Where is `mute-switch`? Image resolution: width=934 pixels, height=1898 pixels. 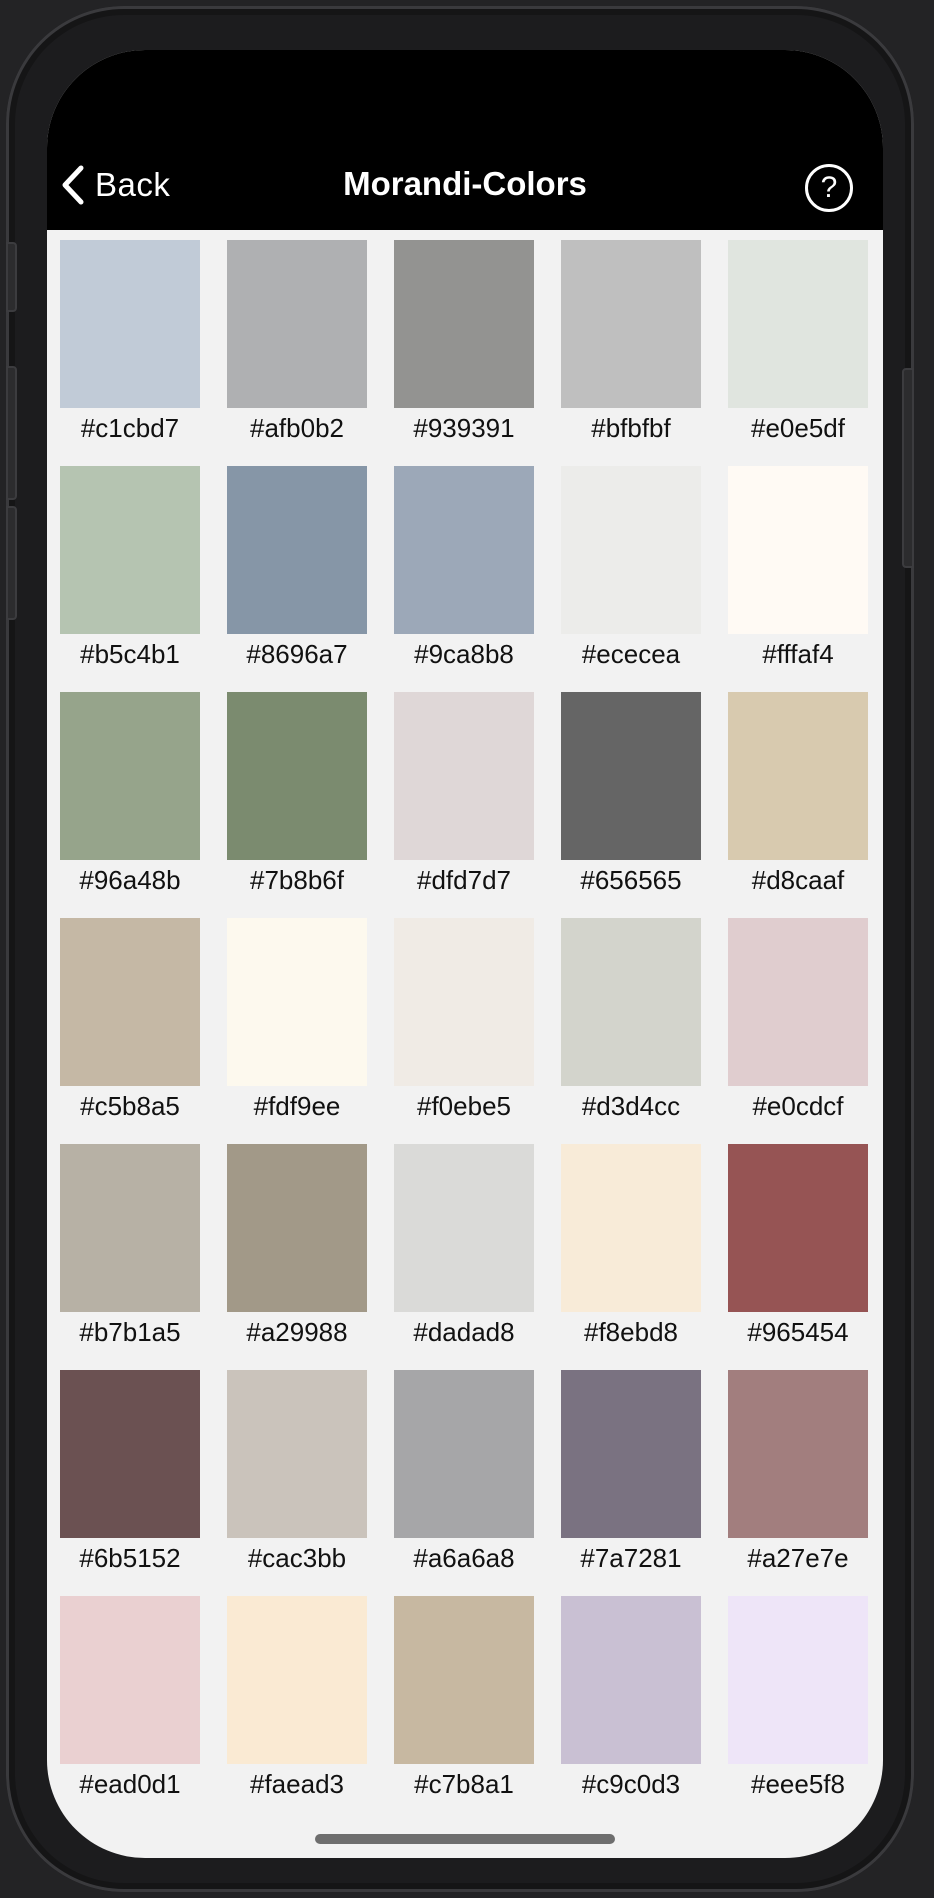
mute-switch is located at coordinates (11, 277).